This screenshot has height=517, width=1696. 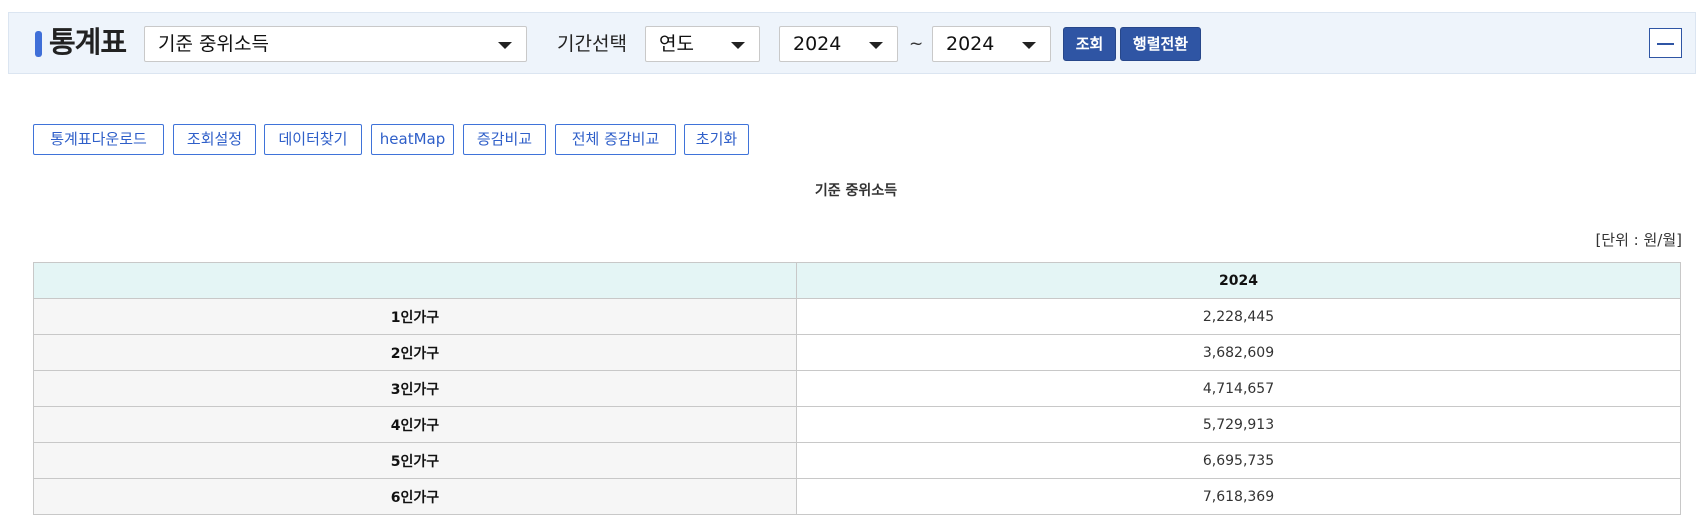 I want to click on table-row: 4인가구 5,729,913, so click(x=857, y=424).